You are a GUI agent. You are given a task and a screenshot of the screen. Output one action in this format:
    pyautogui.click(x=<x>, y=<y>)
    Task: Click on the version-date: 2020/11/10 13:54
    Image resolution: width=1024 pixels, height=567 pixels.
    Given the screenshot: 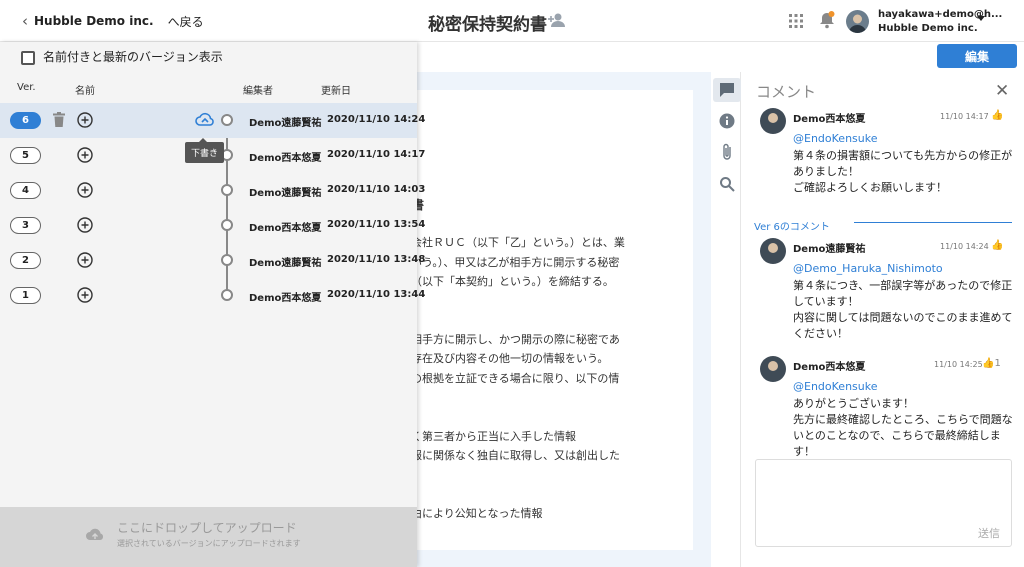 What is the action you would take?
    pyautogui.click(x=376, y=224)
    